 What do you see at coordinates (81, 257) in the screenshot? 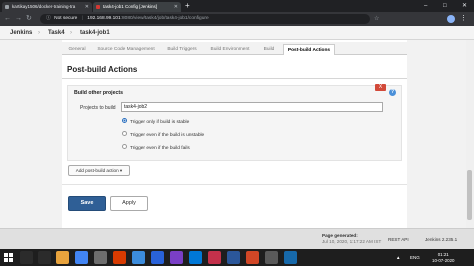
I see `chrome-icon` at bounding box center [81, 257].